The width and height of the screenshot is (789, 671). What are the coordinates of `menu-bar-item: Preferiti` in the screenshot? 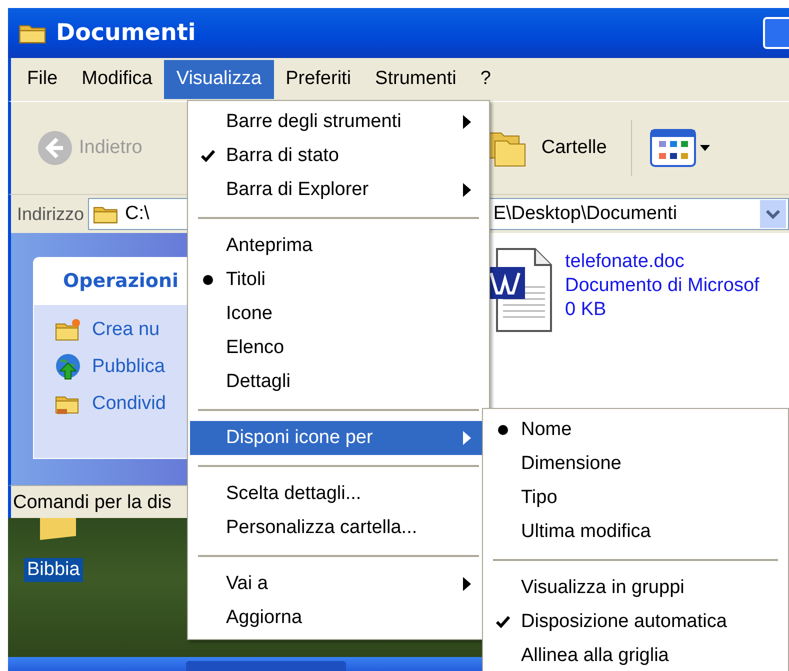 It's located at (319, 79).